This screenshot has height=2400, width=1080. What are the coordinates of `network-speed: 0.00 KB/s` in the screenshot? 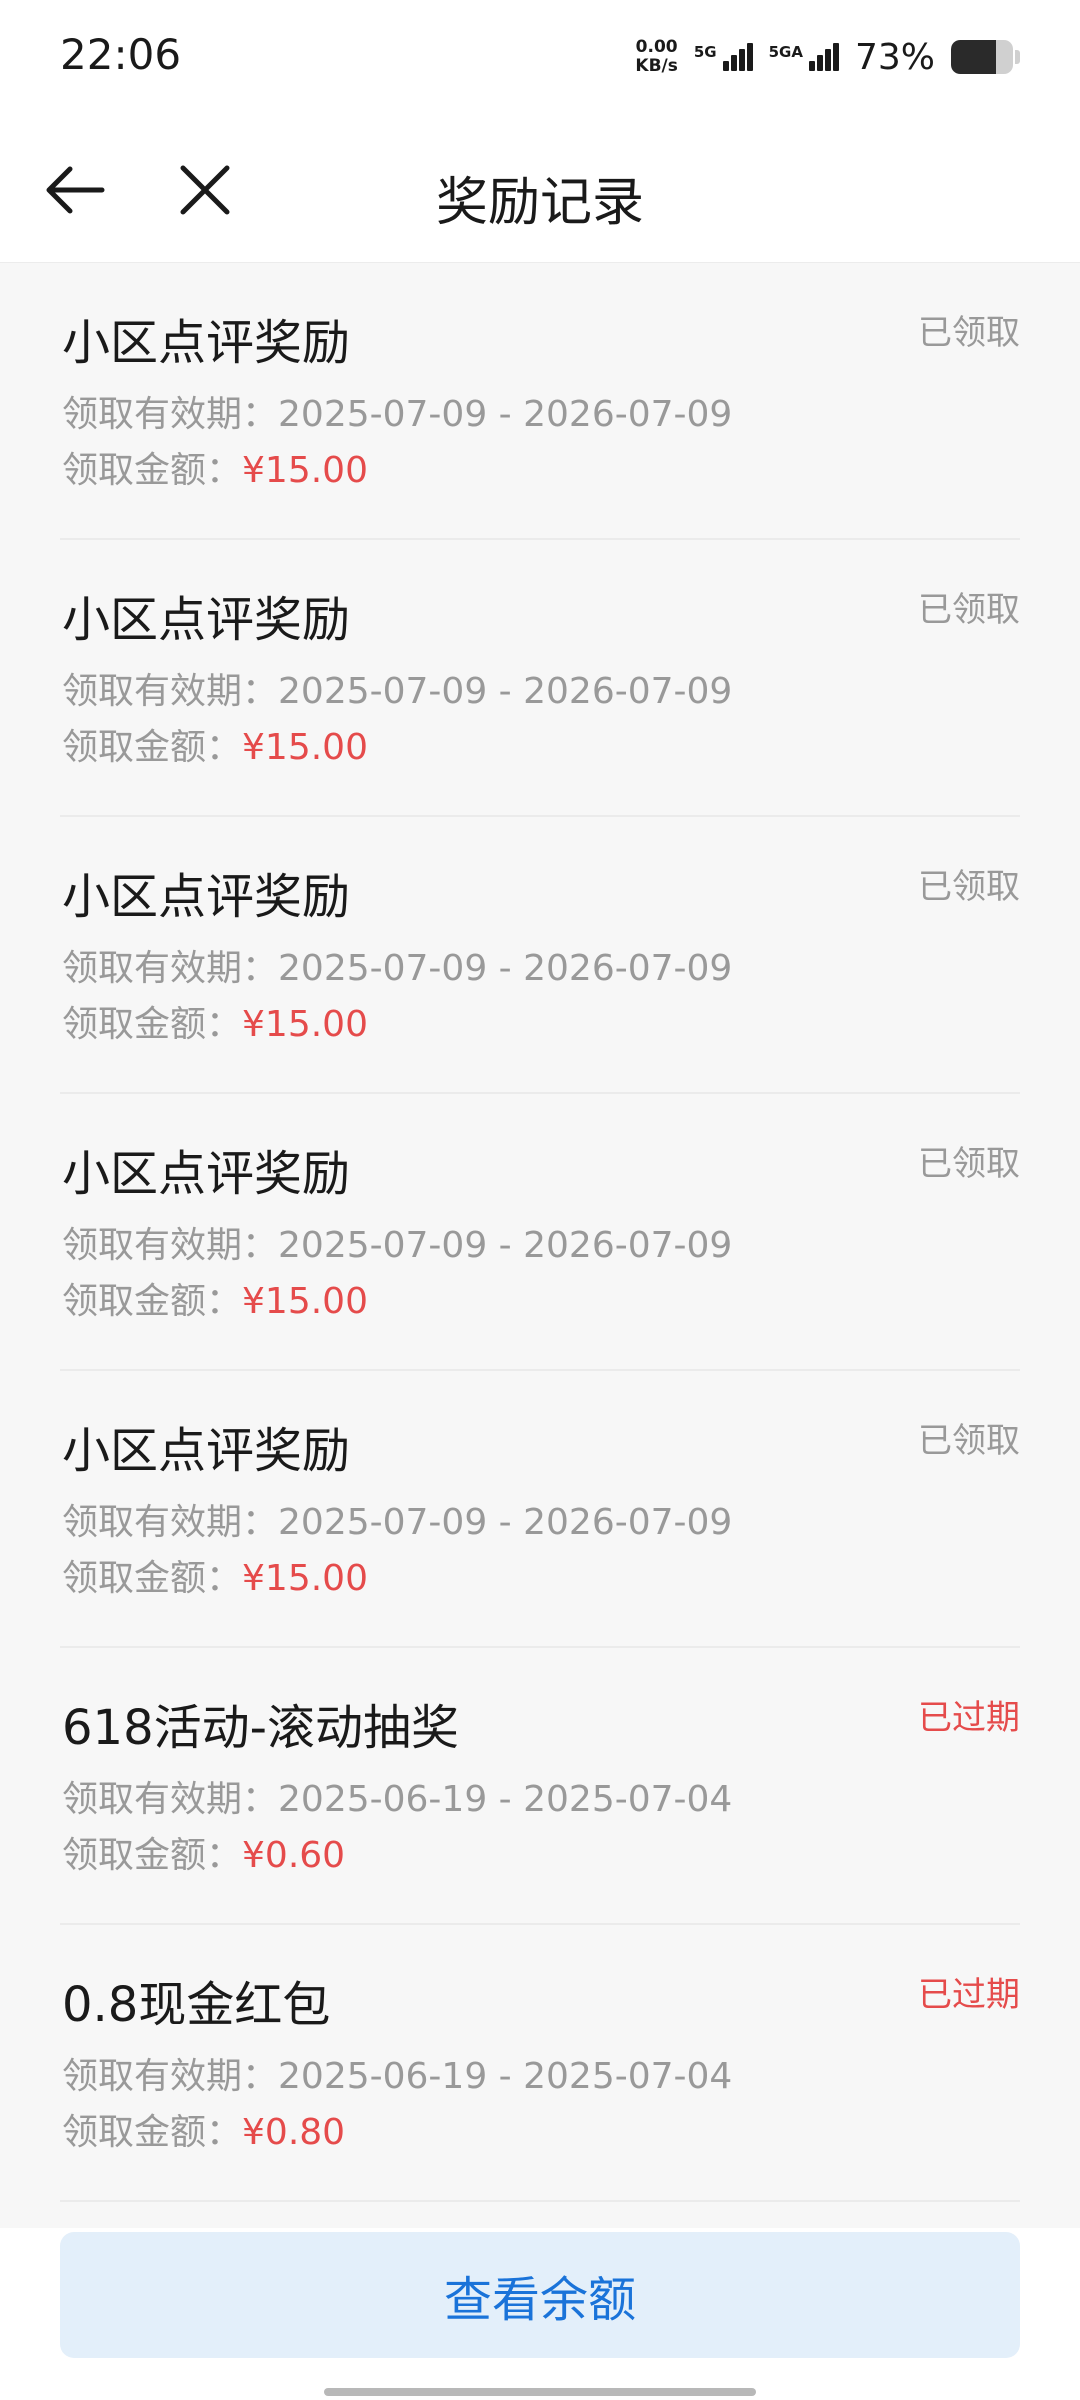 It's located at (656, 57).